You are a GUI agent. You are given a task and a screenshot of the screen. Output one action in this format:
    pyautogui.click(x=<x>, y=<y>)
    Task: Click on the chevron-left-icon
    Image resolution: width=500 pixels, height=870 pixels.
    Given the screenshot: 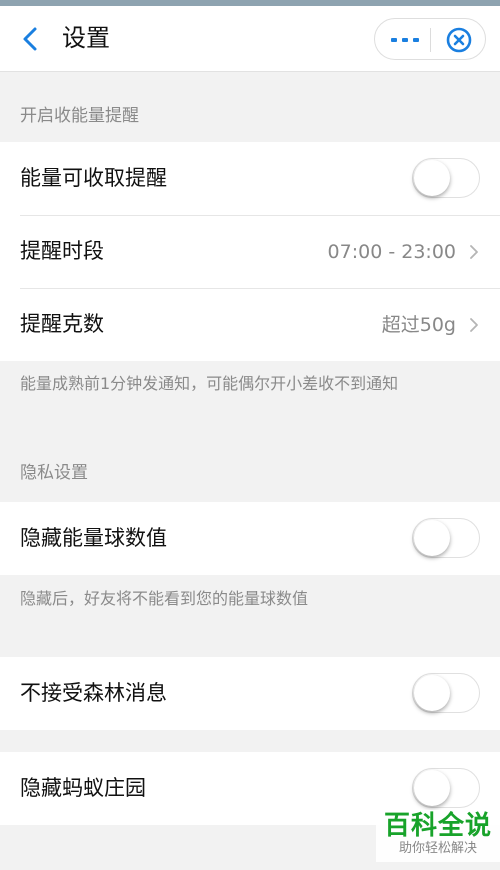 What is the action you would take?
    pyautogui.click(x=30, y=39)
    